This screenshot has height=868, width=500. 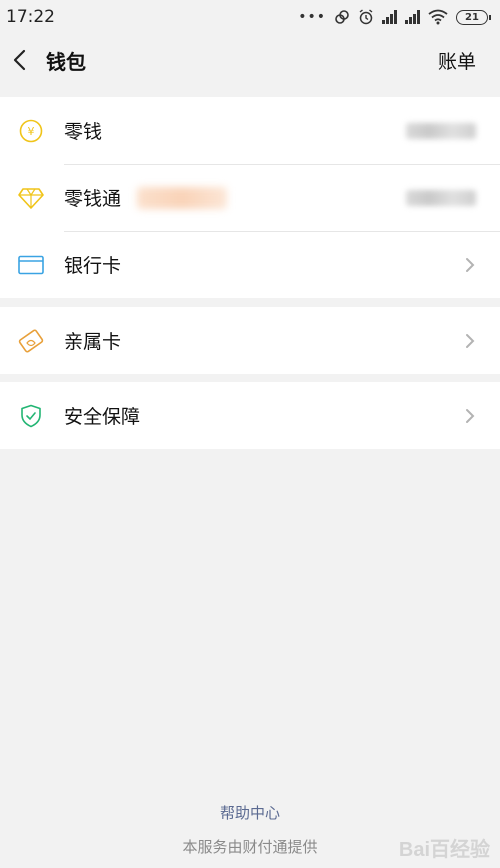 I want to click on family-card-icon, so click(x=31, y=341).